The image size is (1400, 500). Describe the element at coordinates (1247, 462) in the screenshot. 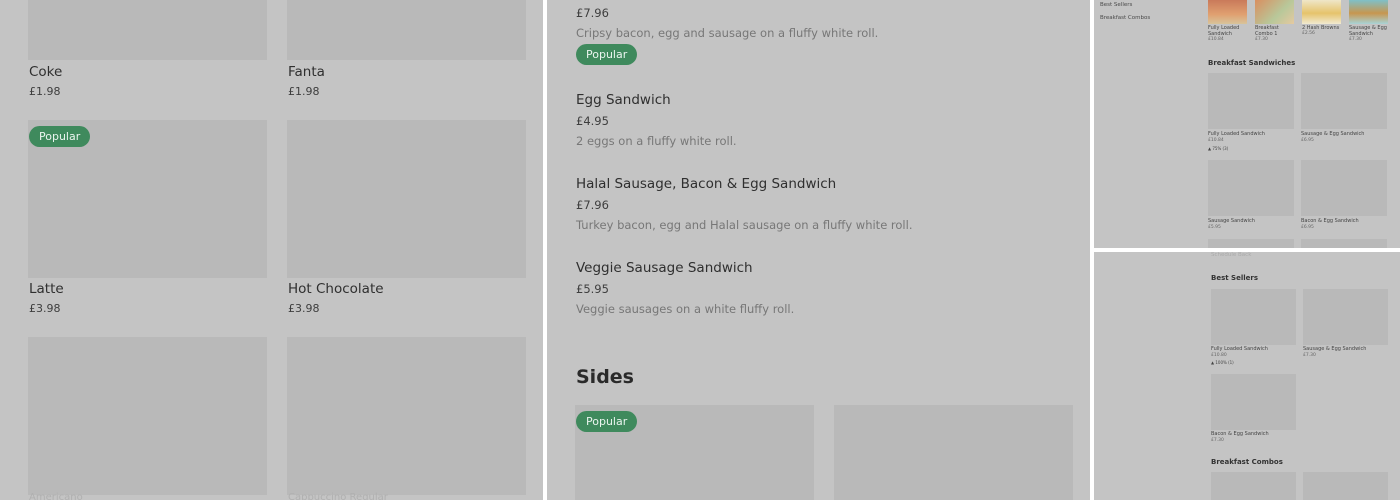

I see `section-heading-breakfast-combos: Breakfast Combos` at that location.